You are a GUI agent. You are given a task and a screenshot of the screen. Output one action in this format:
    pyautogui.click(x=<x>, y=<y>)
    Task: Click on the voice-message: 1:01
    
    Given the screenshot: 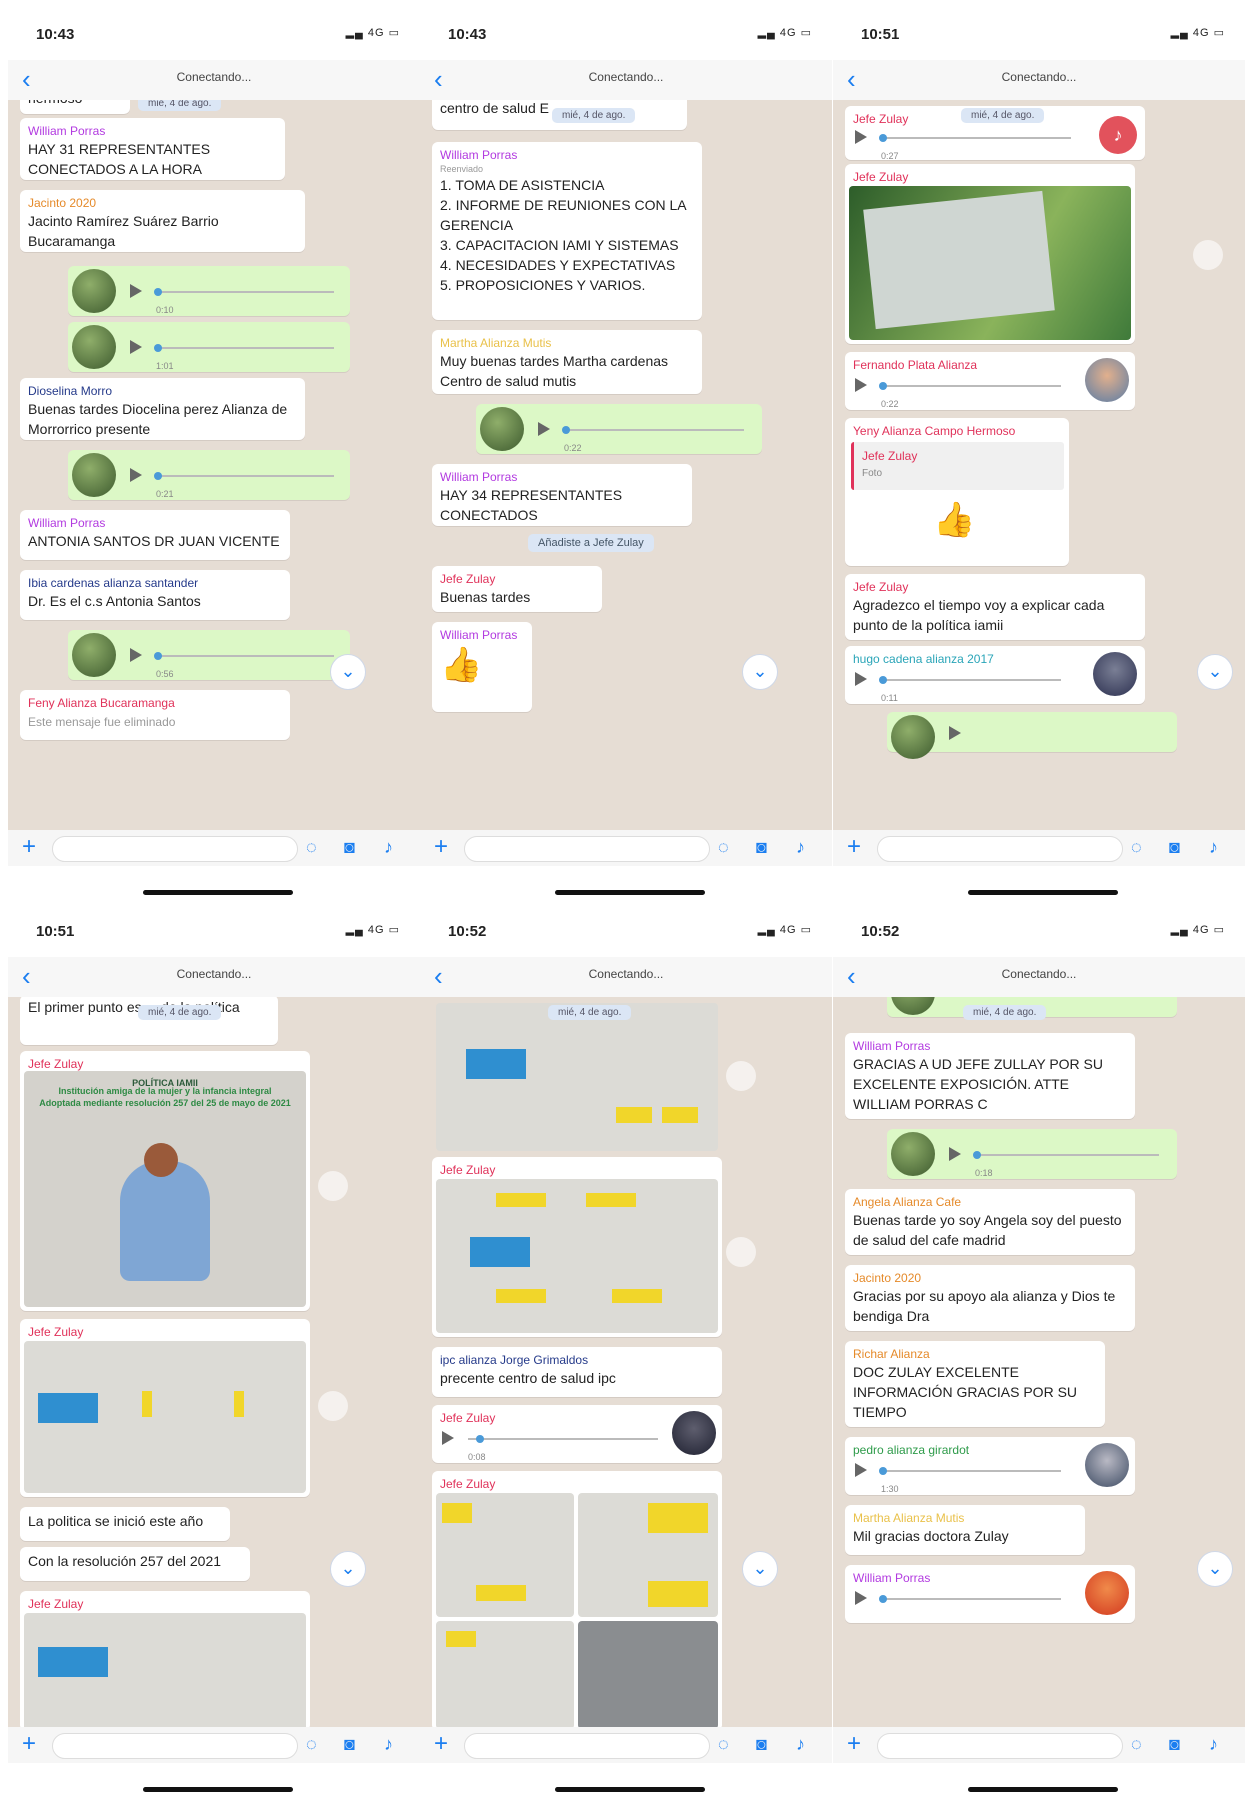 What is the action you would take?
    pyautogui.click(x=209, y=347)
    